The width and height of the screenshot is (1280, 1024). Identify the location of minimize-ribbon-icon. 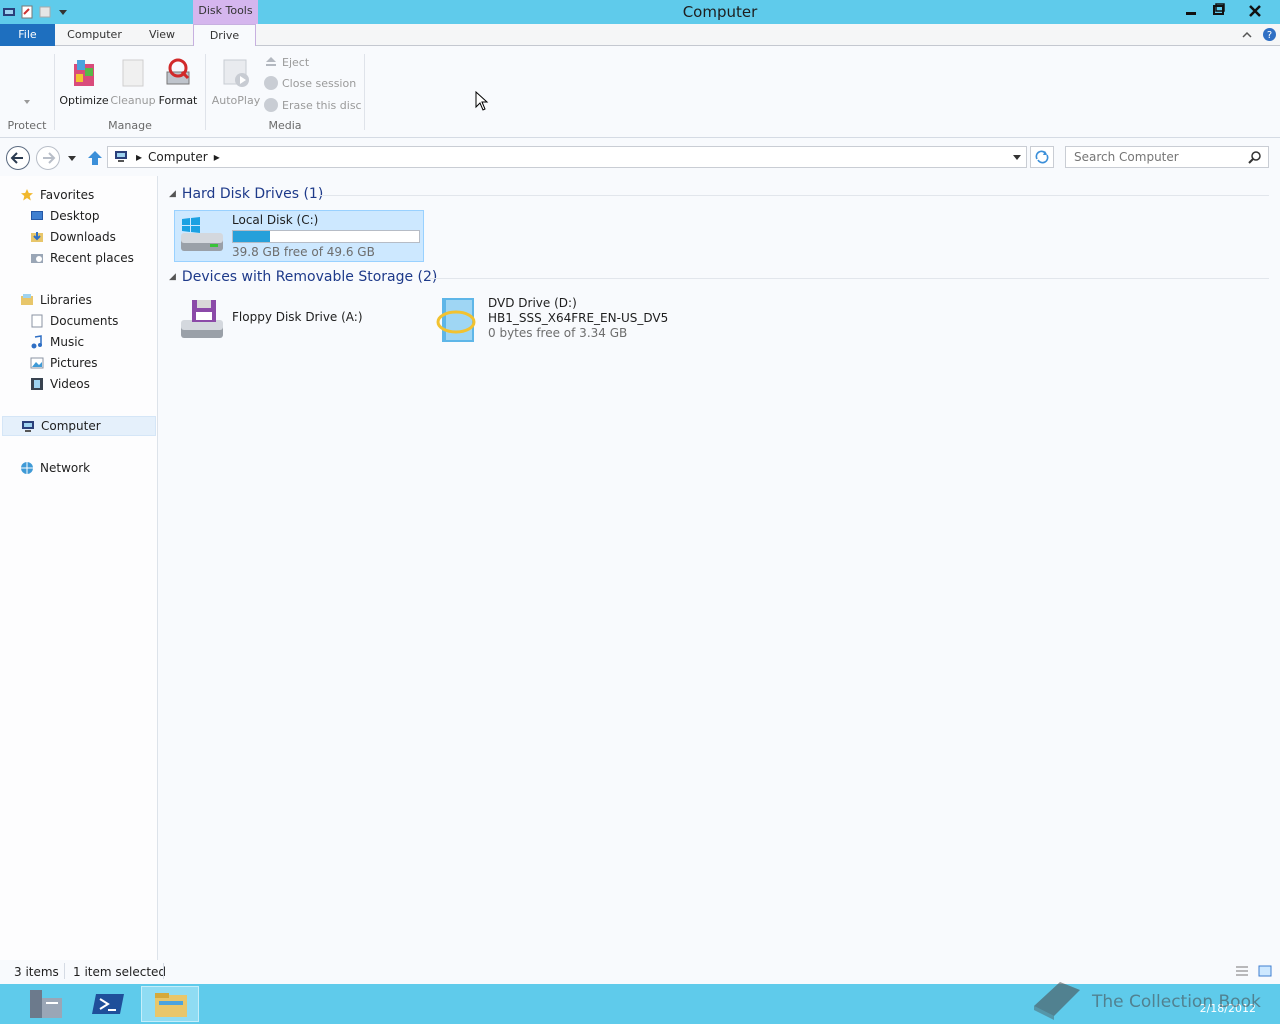
(1247, 35).